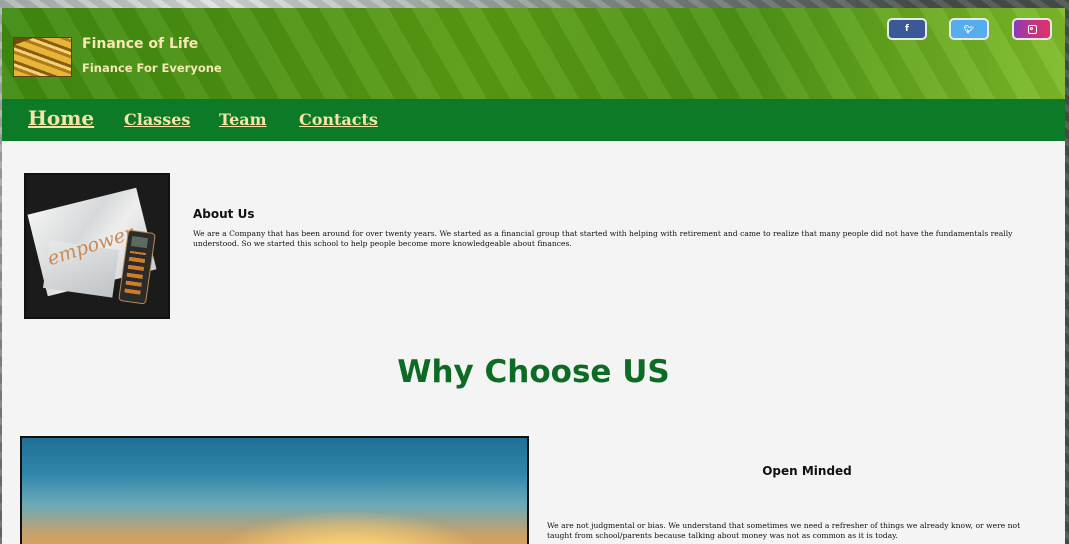 The image size is (1069, 544). Describe the element at coordinates (61, 118) in the screenshot. I see `nav-home: Home` at that location.